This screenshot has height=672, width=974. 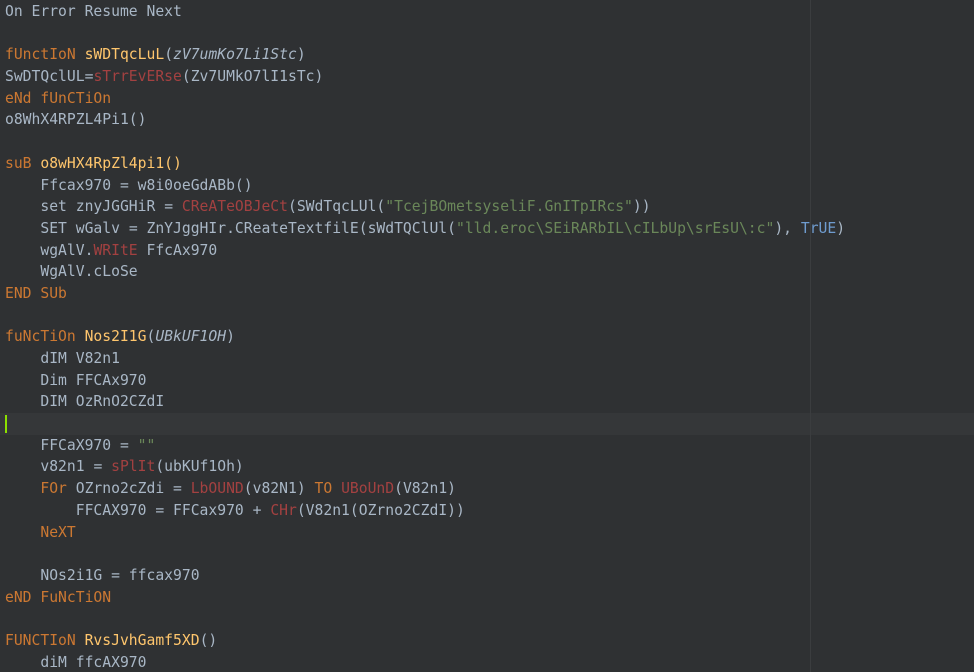 What do you see at coordinates (641, 207) in the screenshot?
I see `code-token: ))` at bounding box center [641, 207].